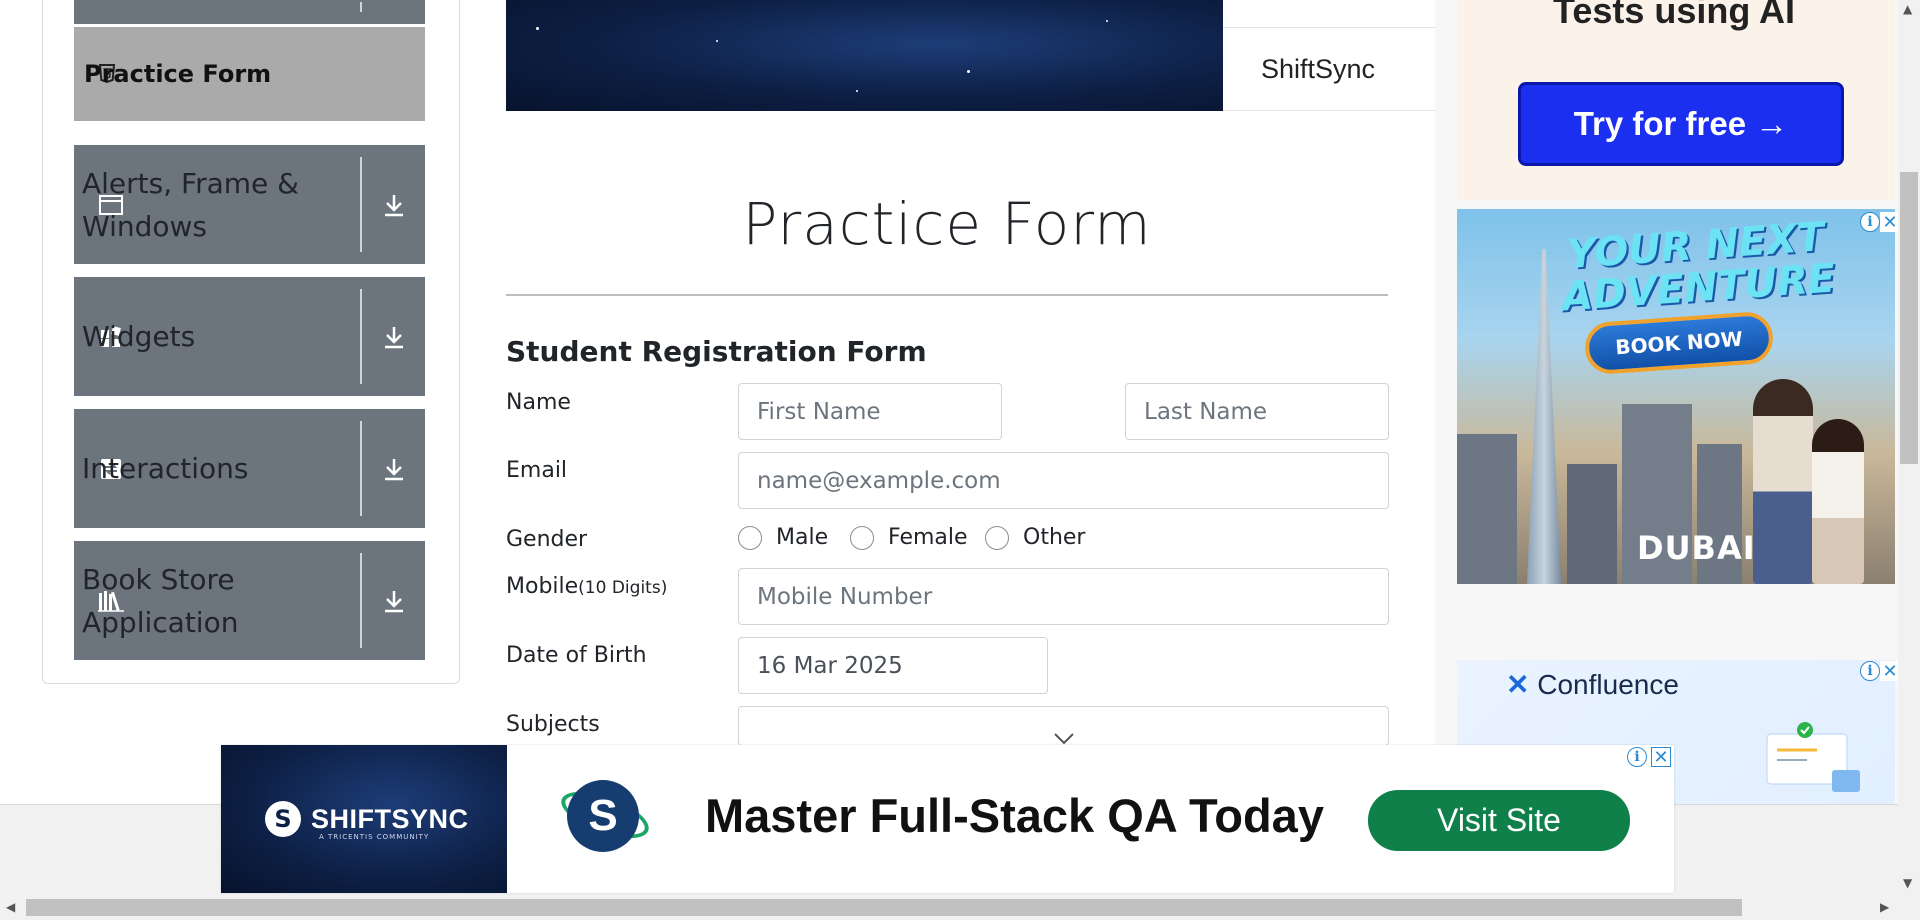  What do you see at coordinates (538, 402) in the screenshot?
I see `name-label: Name` at bounding box center [538, 402].